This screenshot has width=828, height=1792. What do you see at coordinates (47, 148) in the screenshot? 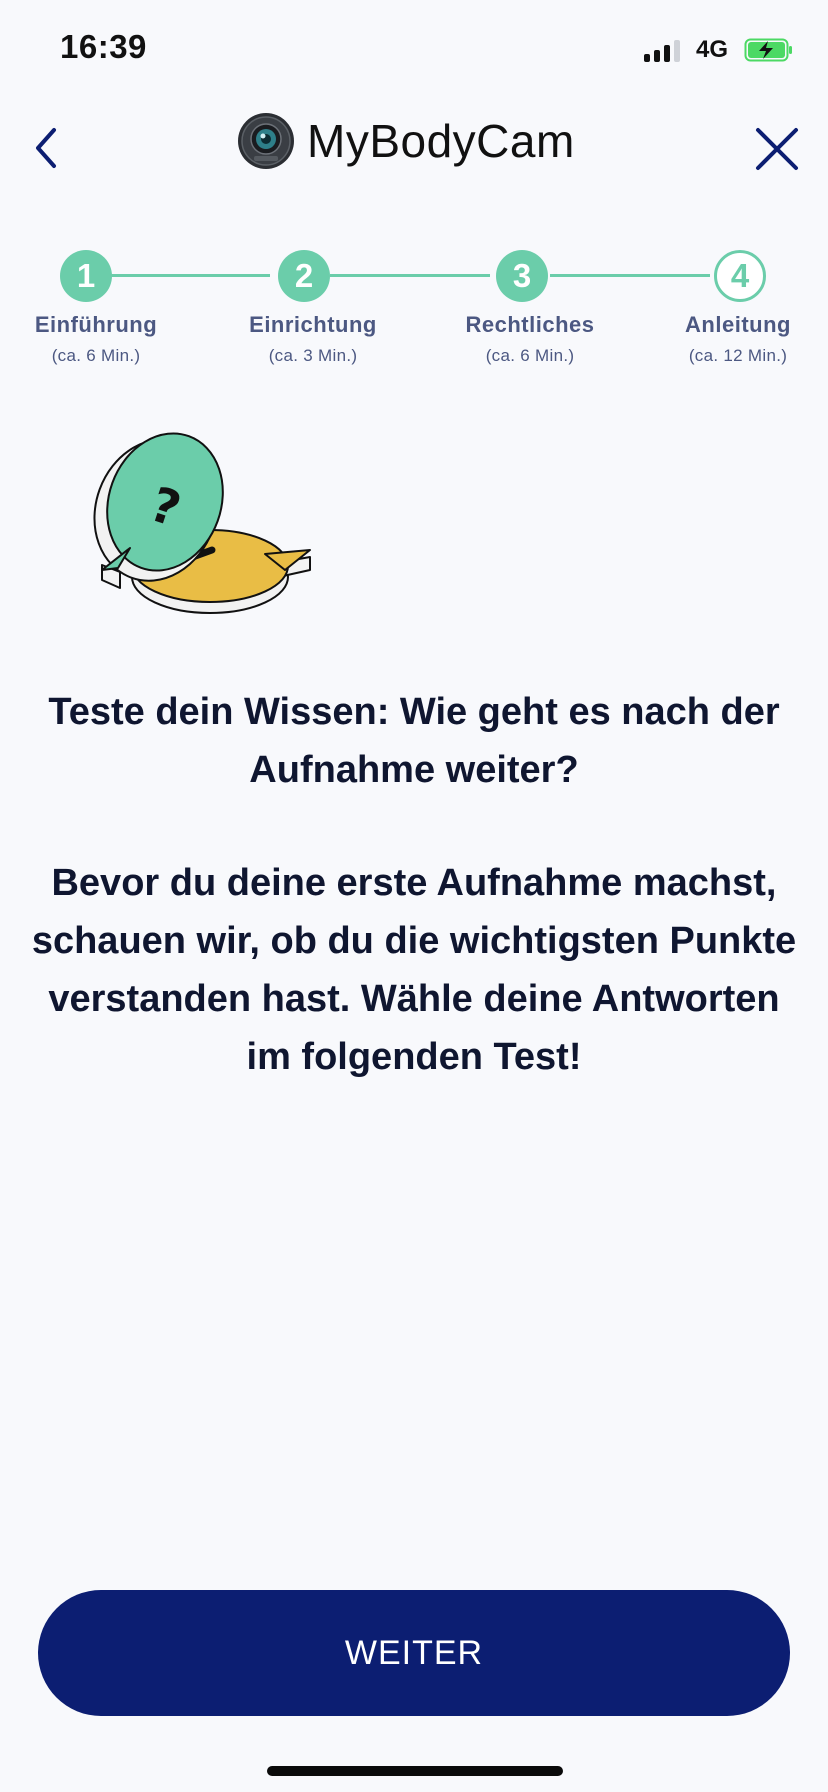
I see `back-button` at bounding box center [47, 148].